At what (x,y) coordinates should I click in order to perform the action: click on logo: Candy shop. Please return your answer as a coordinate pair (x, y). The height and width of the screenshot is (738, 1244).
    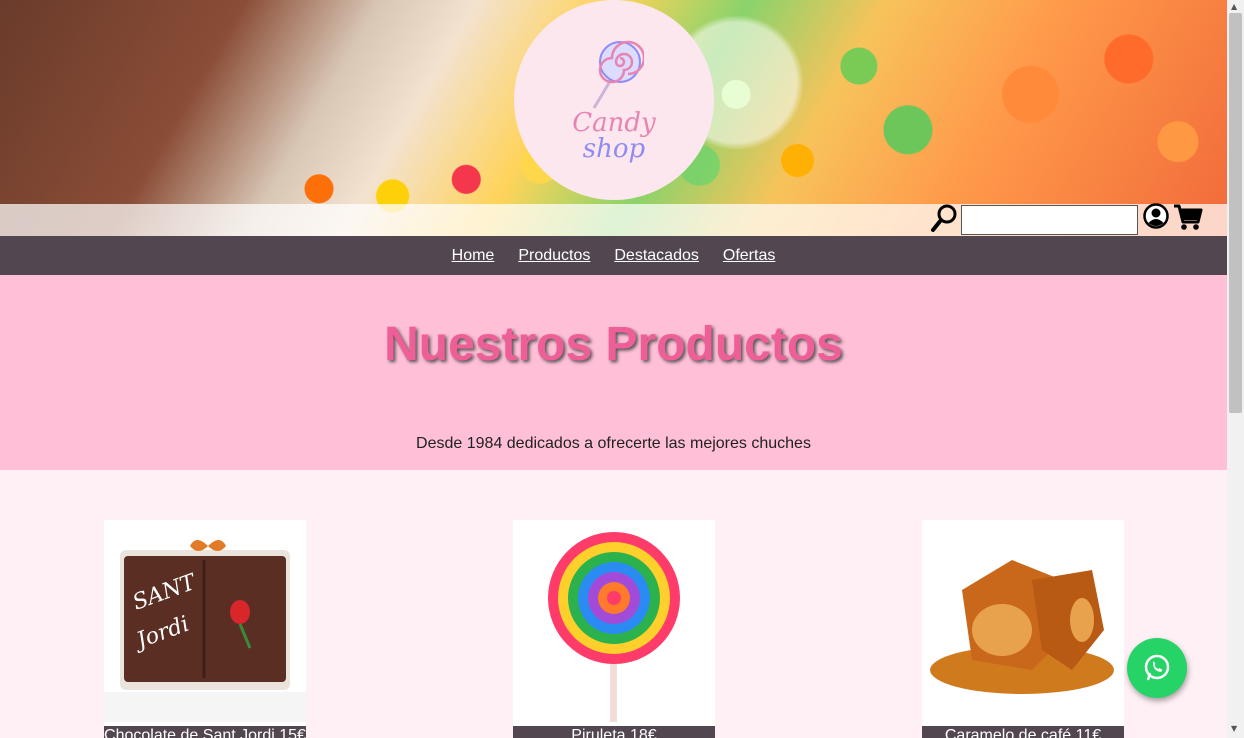
    Looking at the image, I should click on (614, 100).